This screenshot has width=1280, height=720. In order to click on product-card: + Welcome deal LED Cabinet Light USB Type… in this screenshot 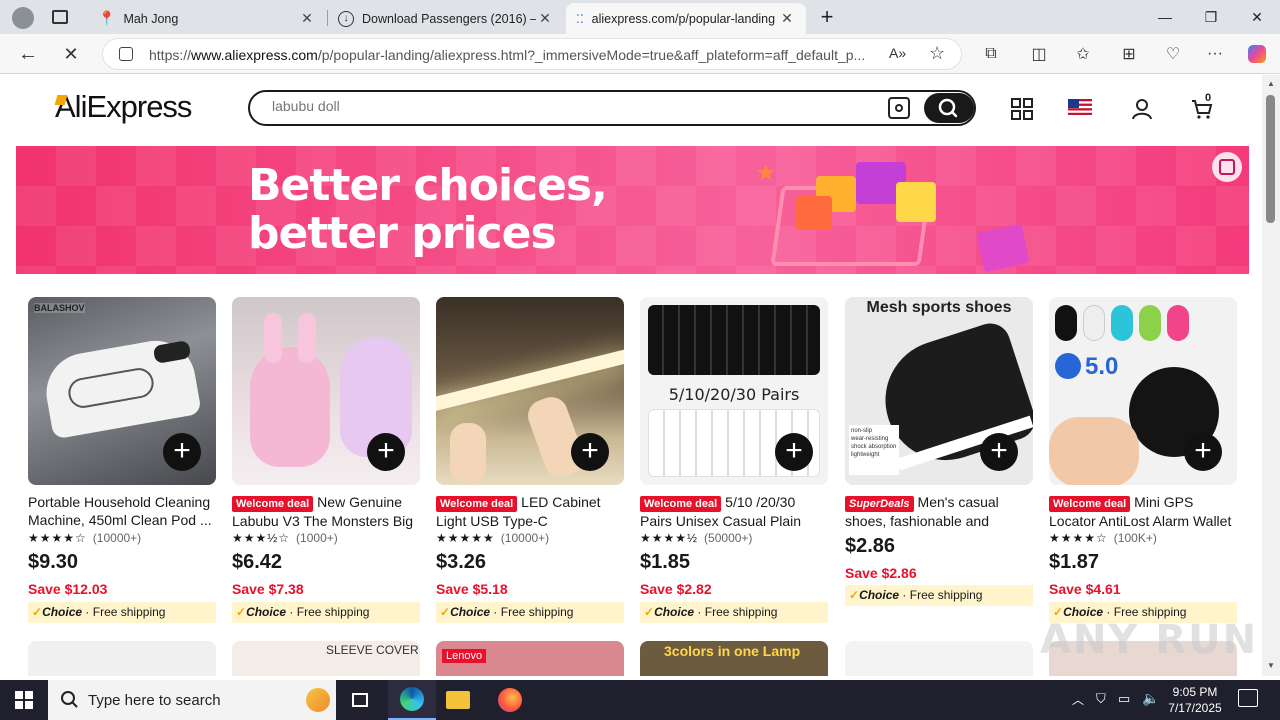, I will do `click(531, 462)`.